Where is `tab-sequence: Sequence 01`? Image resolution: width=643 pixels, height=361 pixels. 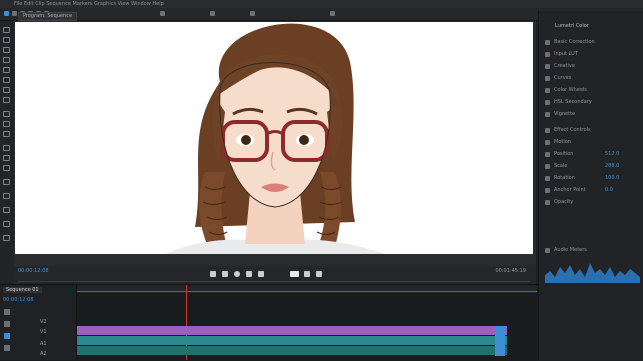 tab-sequence: Sequence 01 is located at coordinates (22, 290).